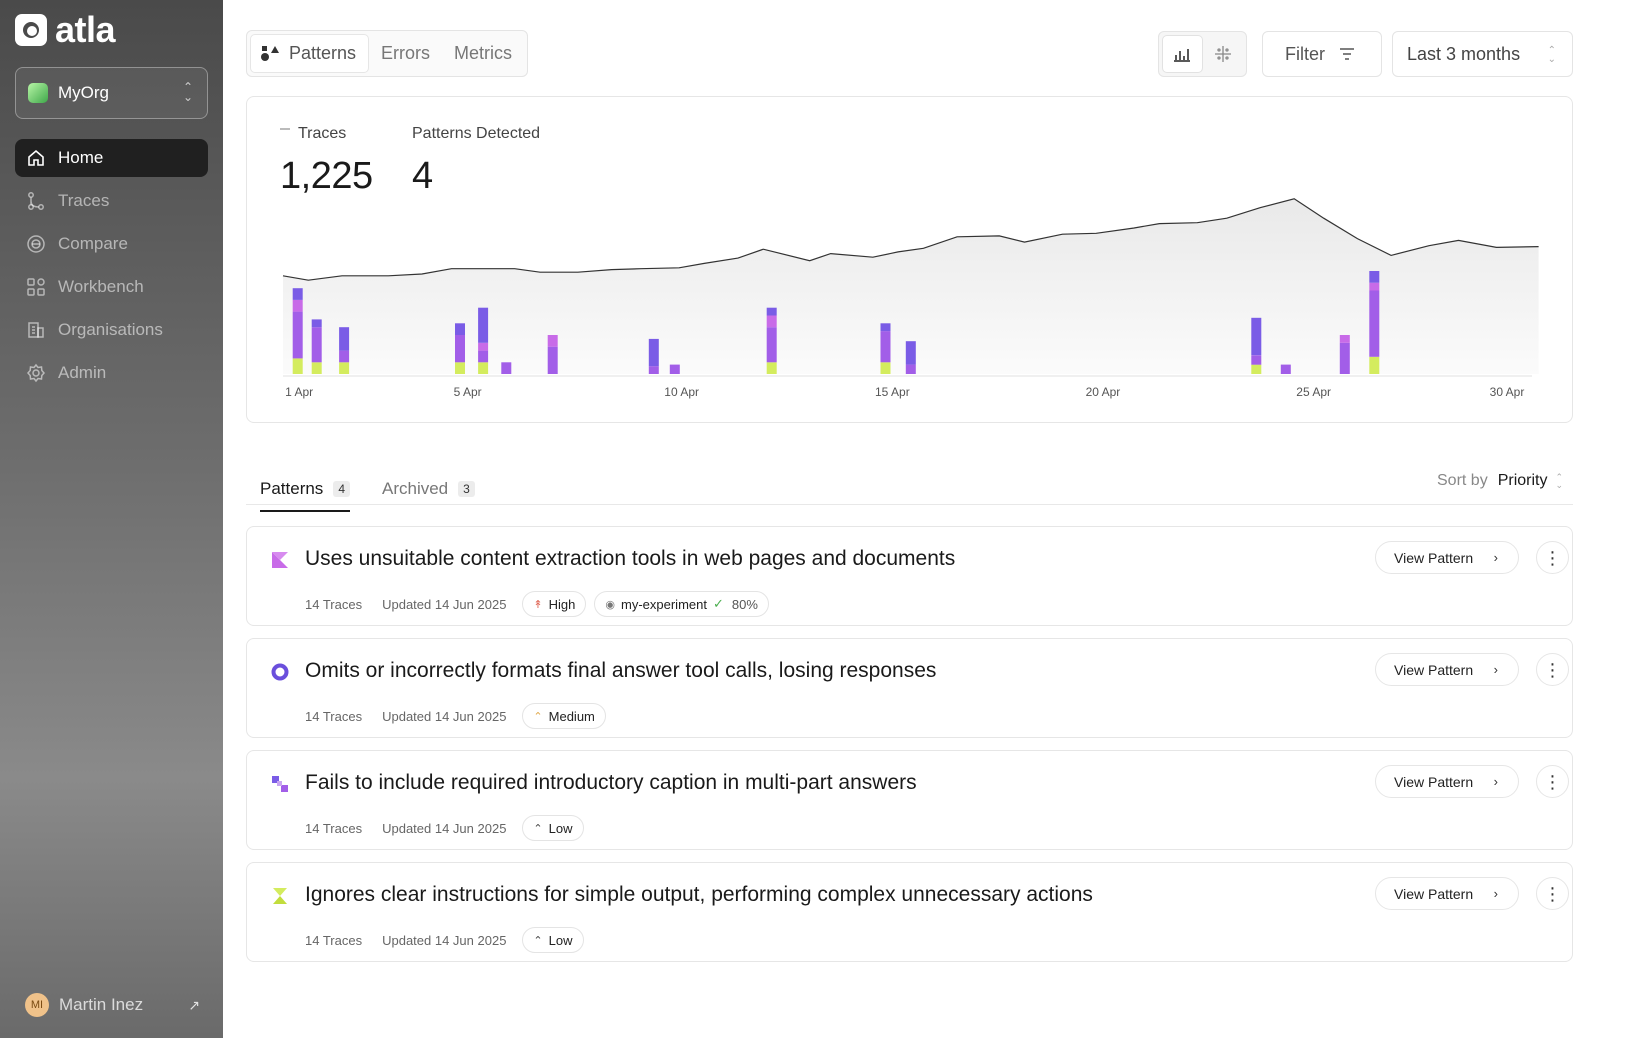 This screenshot has height=1038, width=1635. Describe the element at coordinates (538, 940) in the screenshot. I see `priority-low-icon: ⌃` at that location.